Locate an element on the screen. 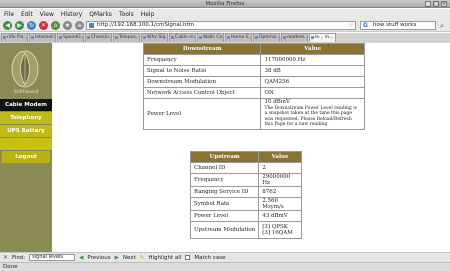  reload-icon: ↻ is located at coordinates (31, 25).